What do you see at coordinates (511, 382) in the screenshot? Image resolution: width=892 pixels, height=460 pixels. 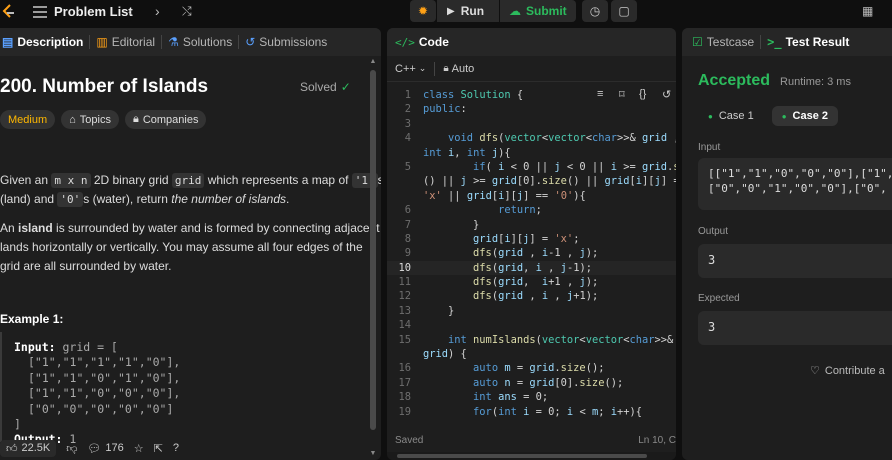 I see `code-line: 17 auto n = grid [0]. size ();` at bounding box center [511, 382].